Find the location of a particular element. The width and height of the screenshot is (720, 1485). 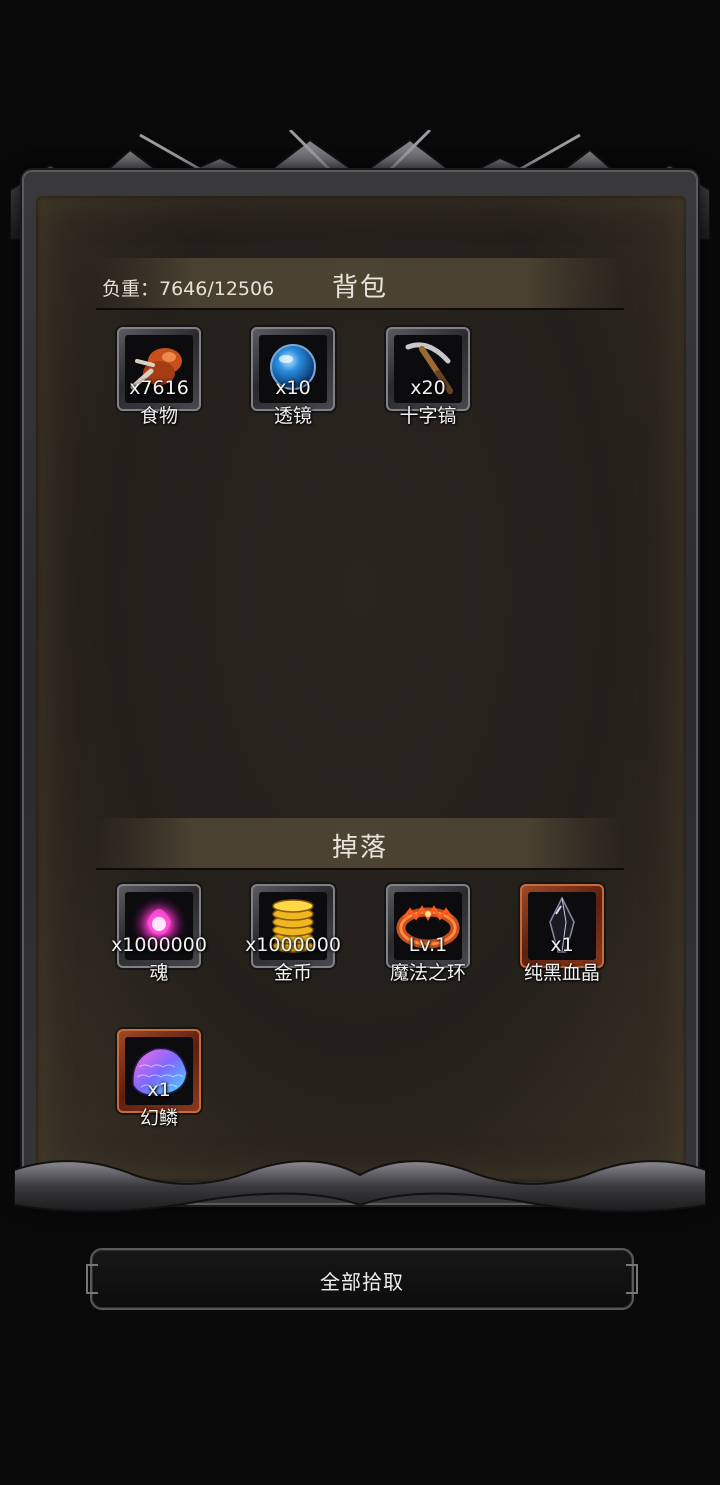

item-name: 幻鳞 is located at coordinates (158, 1118).